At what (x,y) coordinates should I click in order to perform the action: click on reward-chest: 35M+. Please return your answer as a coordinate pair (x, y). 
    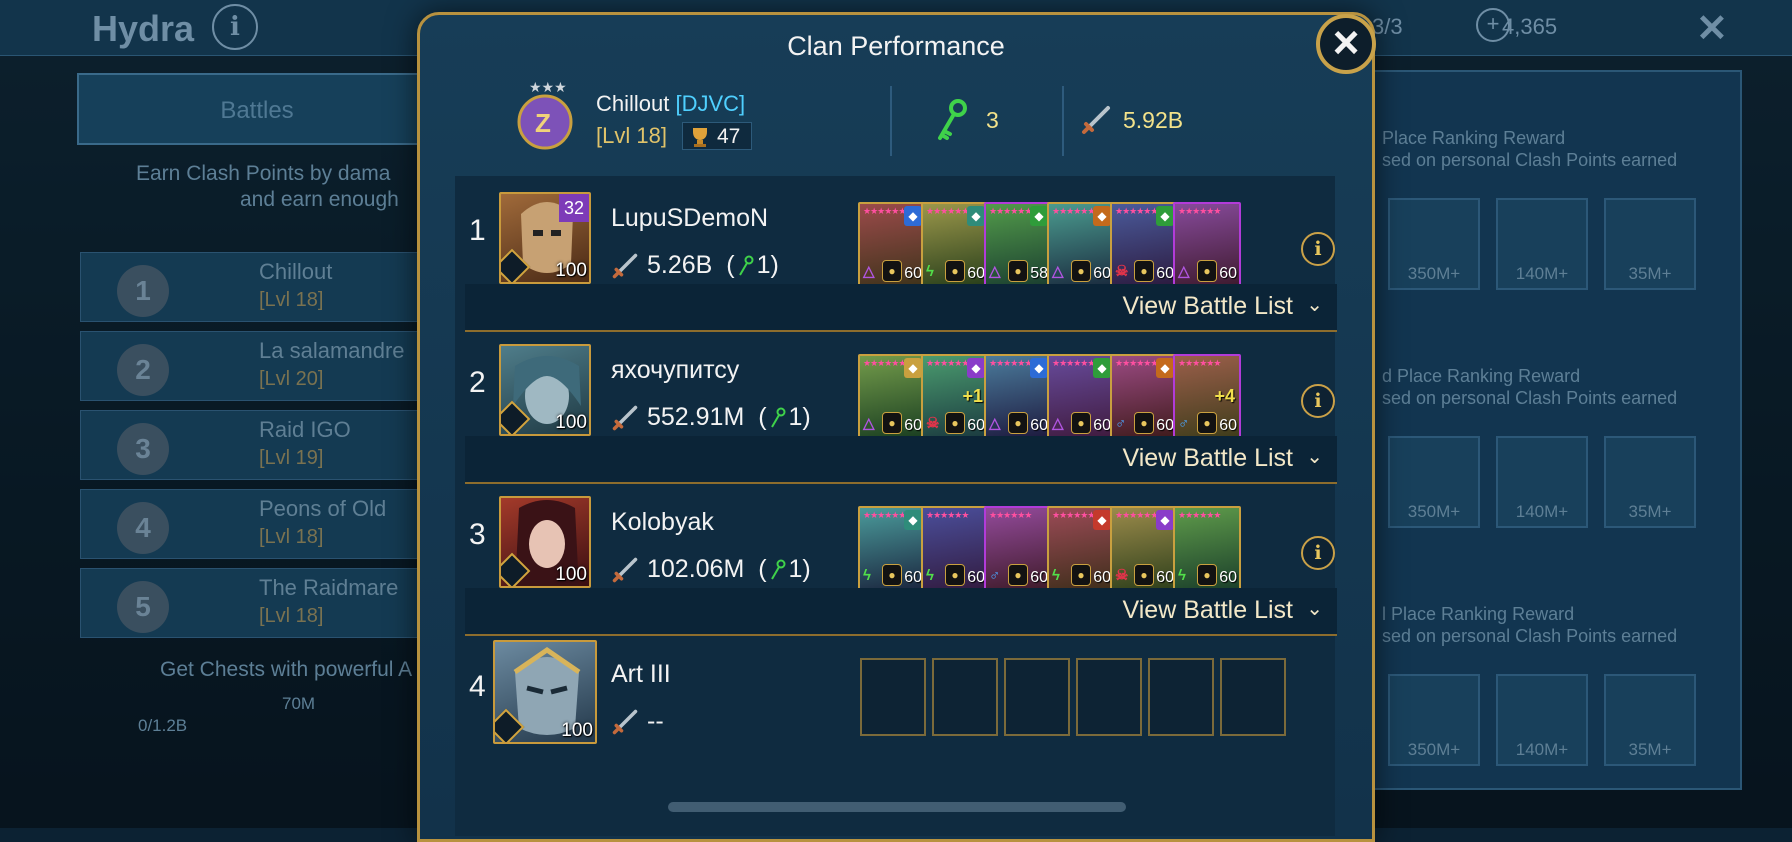
    Looking at the image, I should click on (1650, 482).